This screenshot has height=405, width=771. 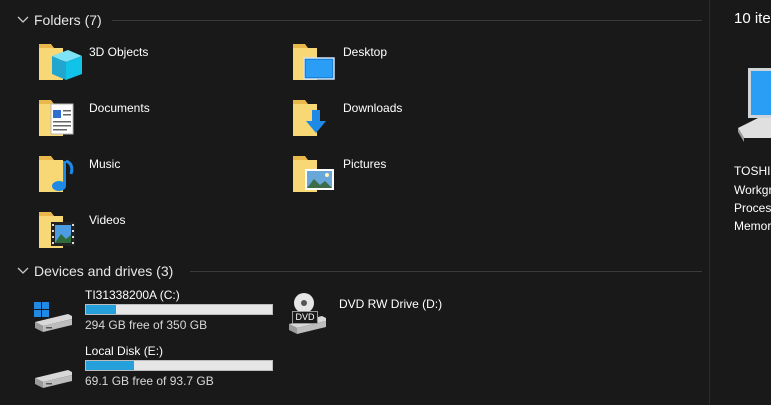 I want to click on drive-d: DVD DVD RW Drive (D:), so click(x=408, y=315).